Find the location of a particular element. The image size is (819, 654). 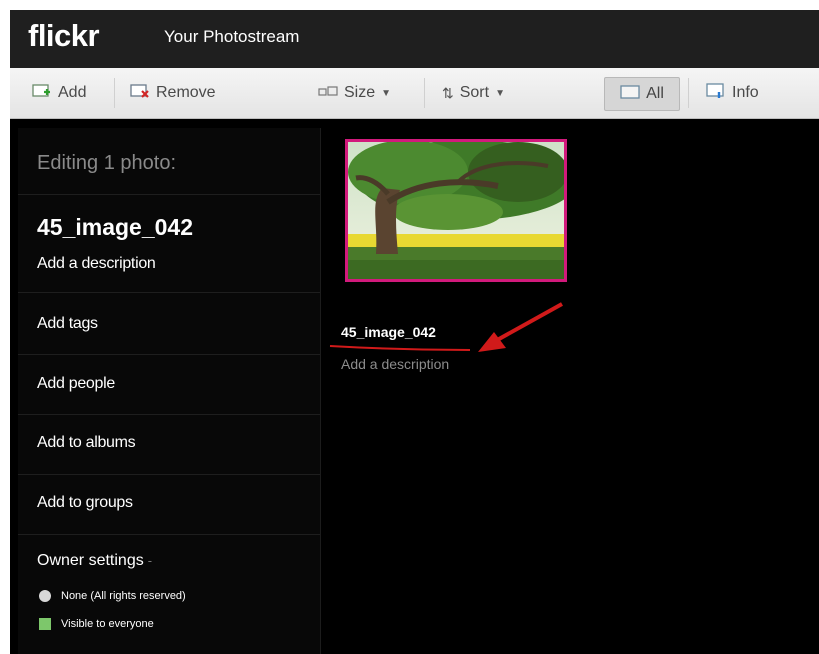

dash-icon: - is located at coordinates (150, 560).